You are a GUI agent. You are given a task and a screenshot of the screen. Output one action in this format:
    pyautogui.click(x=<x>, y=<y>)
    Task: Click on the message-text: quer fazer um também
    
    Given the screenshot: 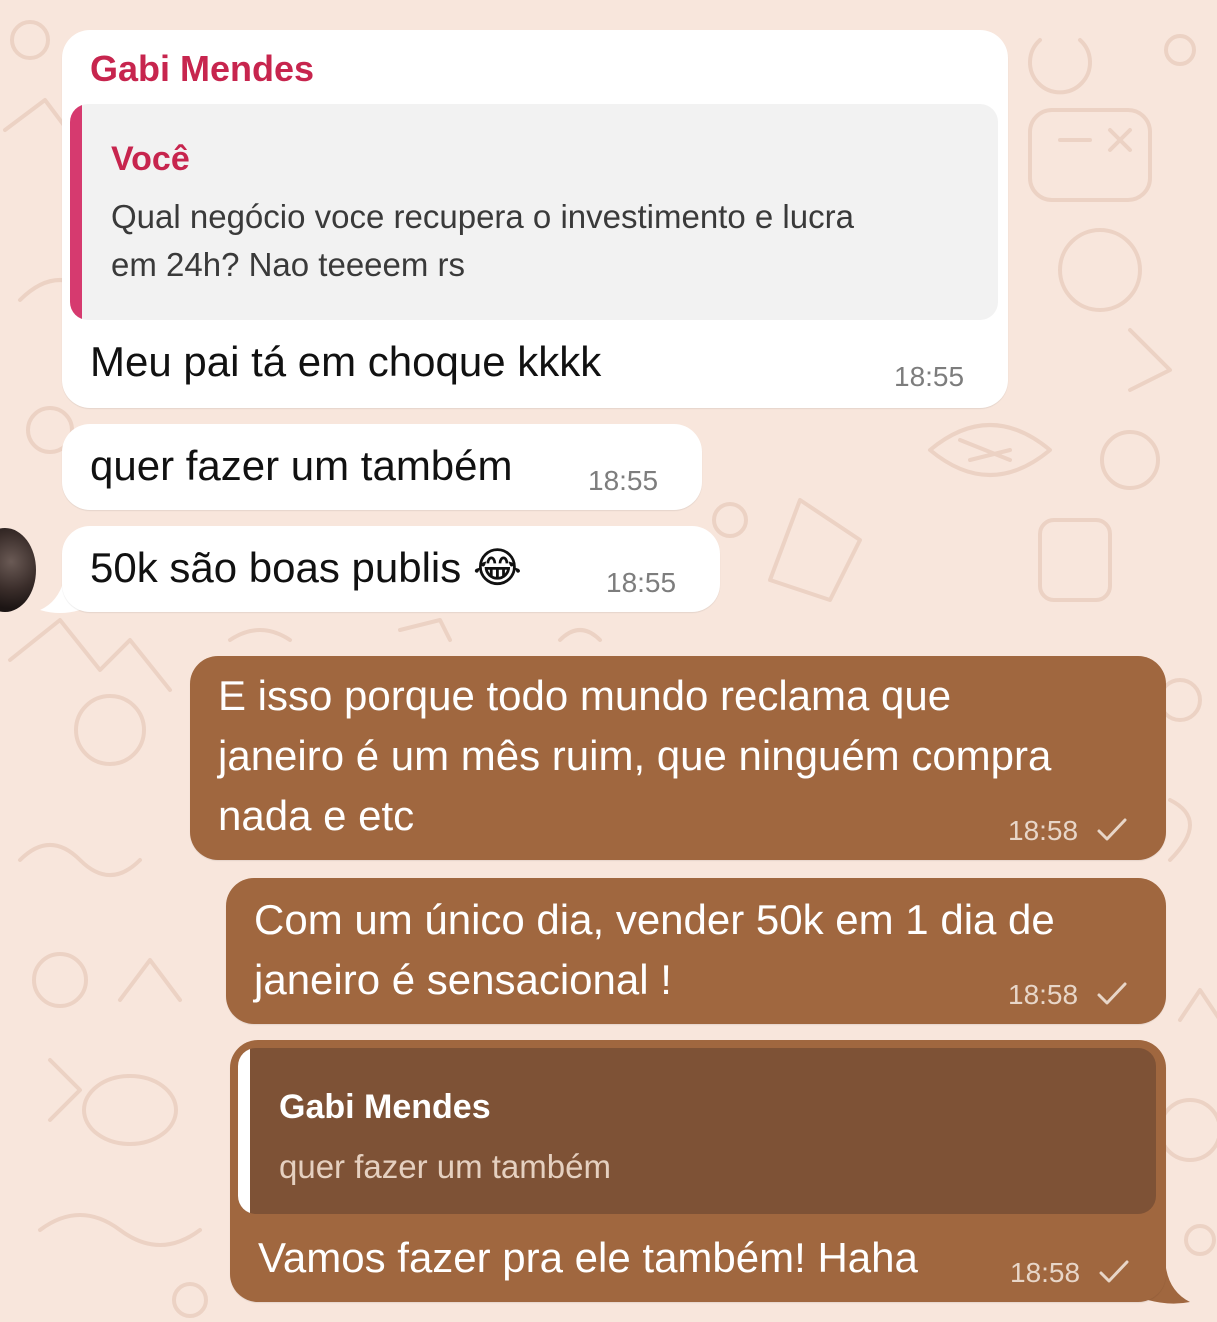 What is the action you would take?
    pyautogui.click(x=301, y=465)
    